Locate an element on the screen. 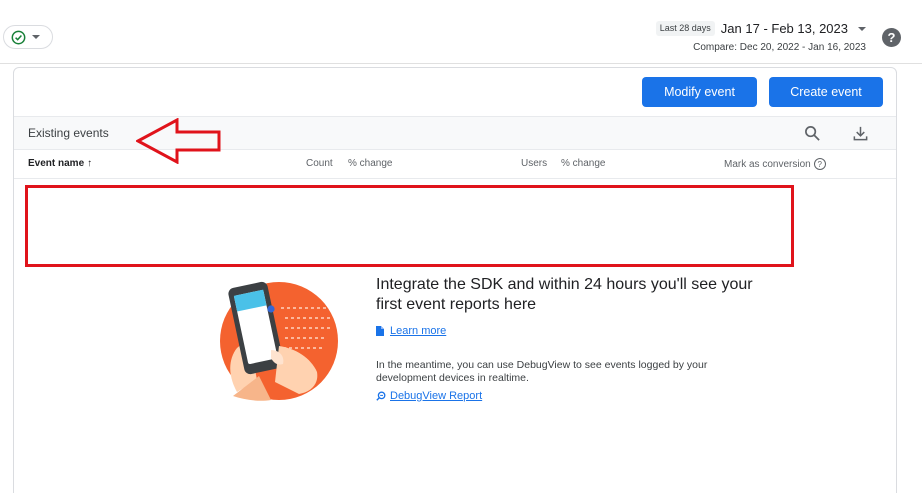 This screenshot has height=493, width=922. data-status-dropdown is located at coordinates (28, 37).